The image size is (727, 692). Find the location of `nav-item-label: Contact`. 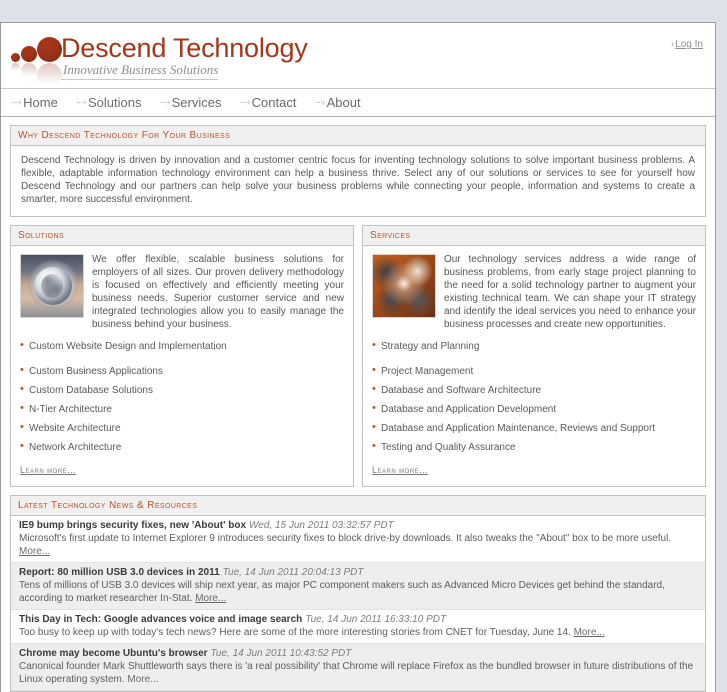

nav-item-label: Contact is located at coordinates (274, 102).